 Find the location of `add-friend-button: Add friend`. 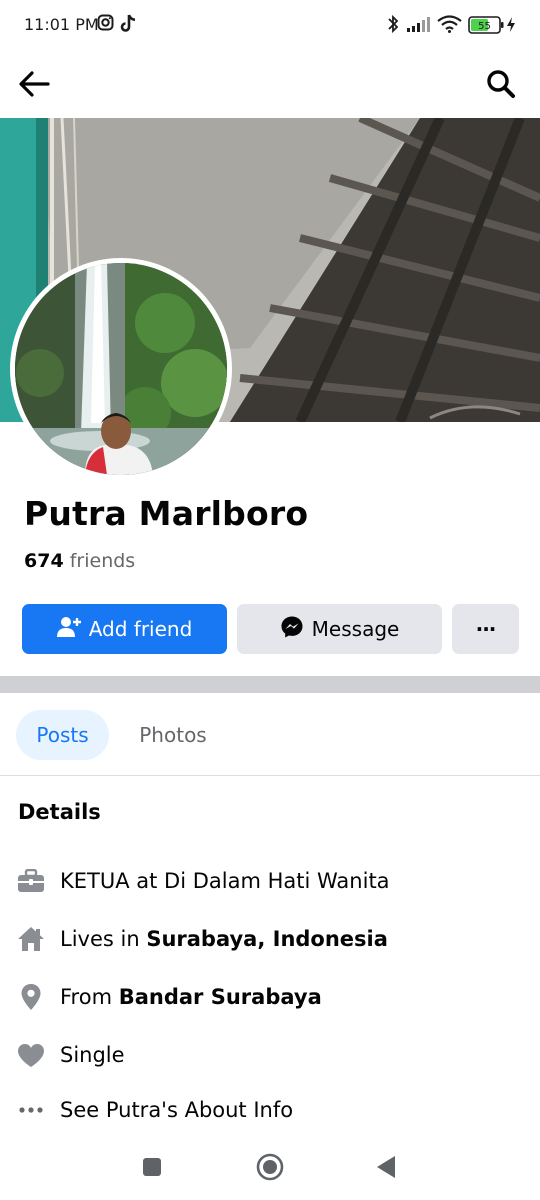

add-friend-button: Add friend is located at coordinates (124, 629).